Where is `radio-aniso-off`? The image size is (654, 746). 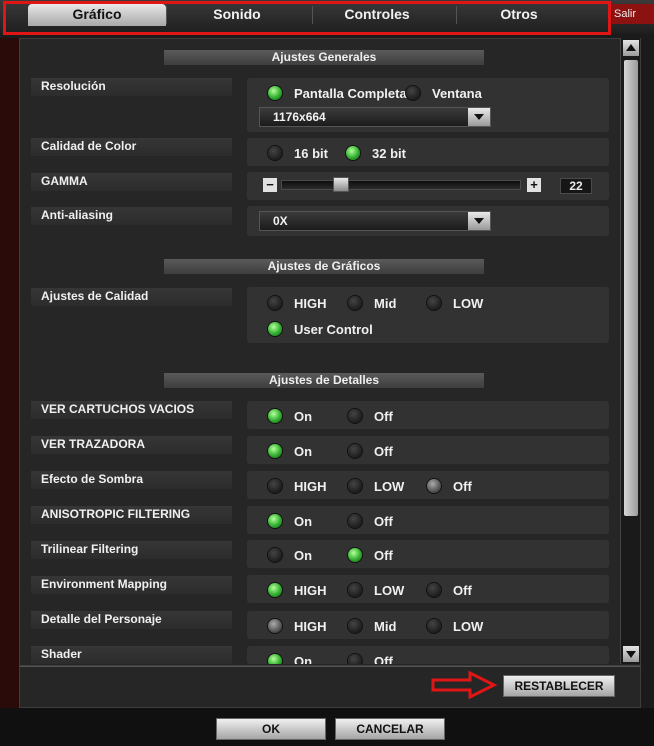
radio-aniso-off is located at coordinates (355, 521).